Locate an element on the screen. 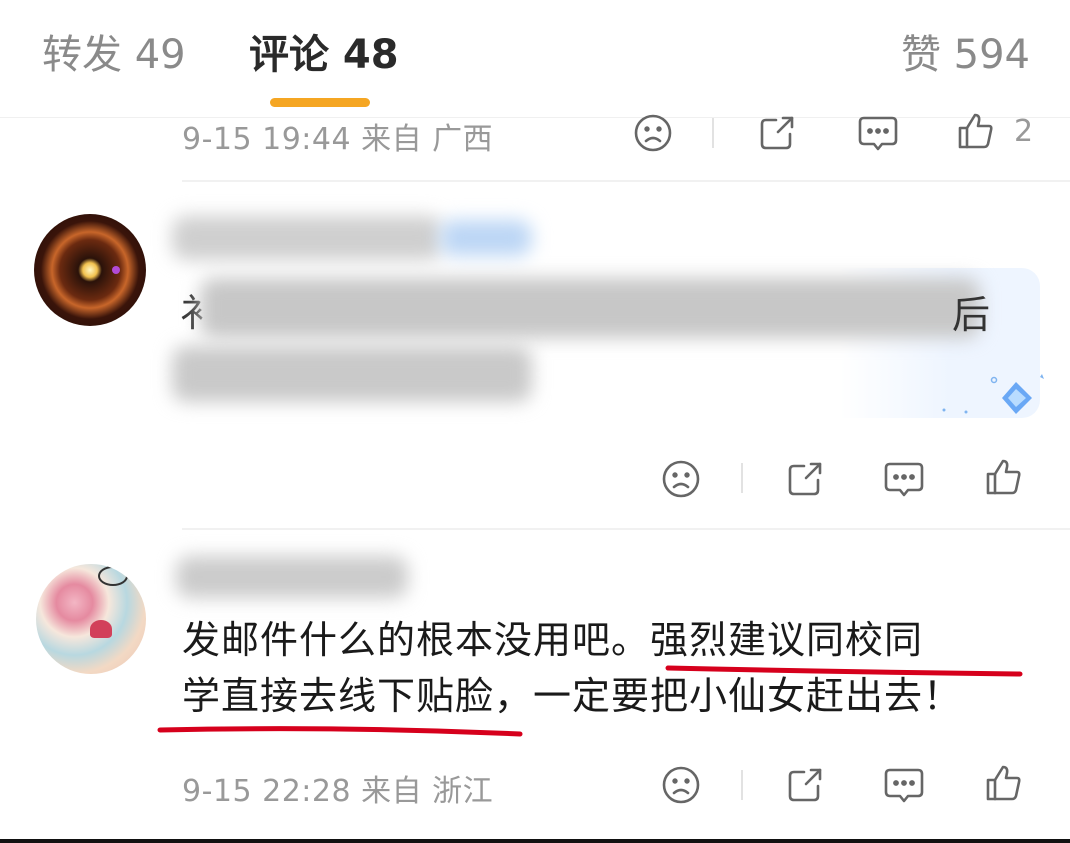  like-count: 2 is located at coordinates (1024, 131).